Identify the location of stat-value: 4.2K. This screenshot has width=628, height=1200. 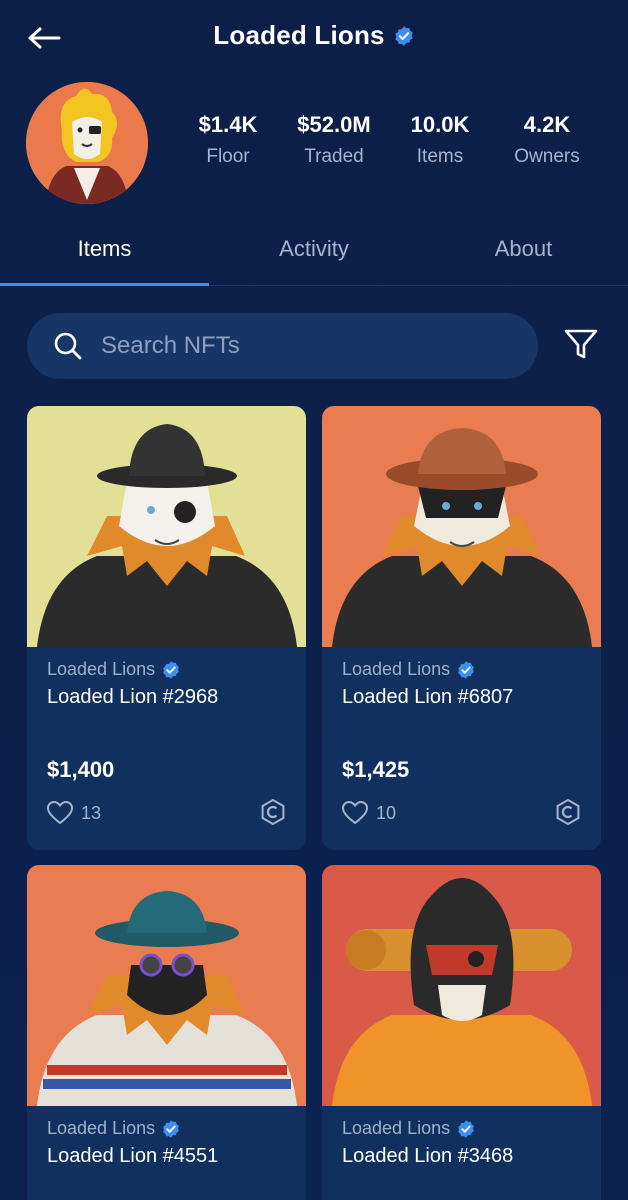
(547, 124).